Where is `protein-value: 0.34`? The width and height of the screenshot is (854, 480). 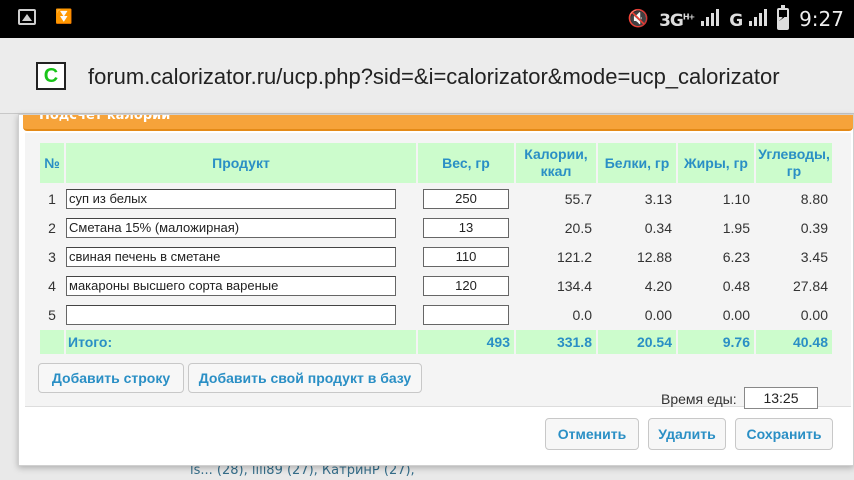
protein-value: 0.34 is located at coordinates (658, 227).